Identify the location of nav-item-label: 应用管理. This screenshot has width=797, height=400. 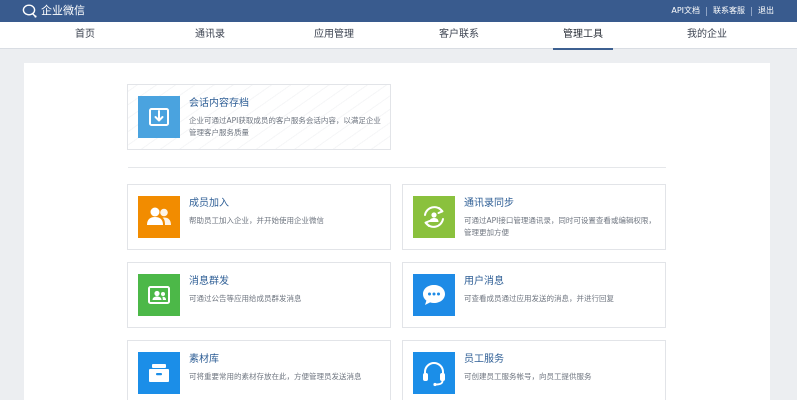
(334, 34).